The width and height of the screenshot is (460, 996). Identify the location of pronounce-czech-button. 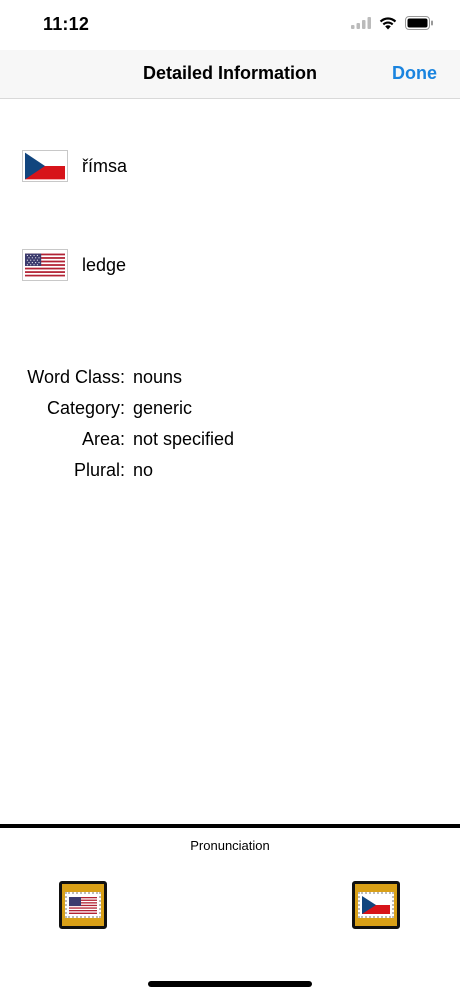
(376, 905).